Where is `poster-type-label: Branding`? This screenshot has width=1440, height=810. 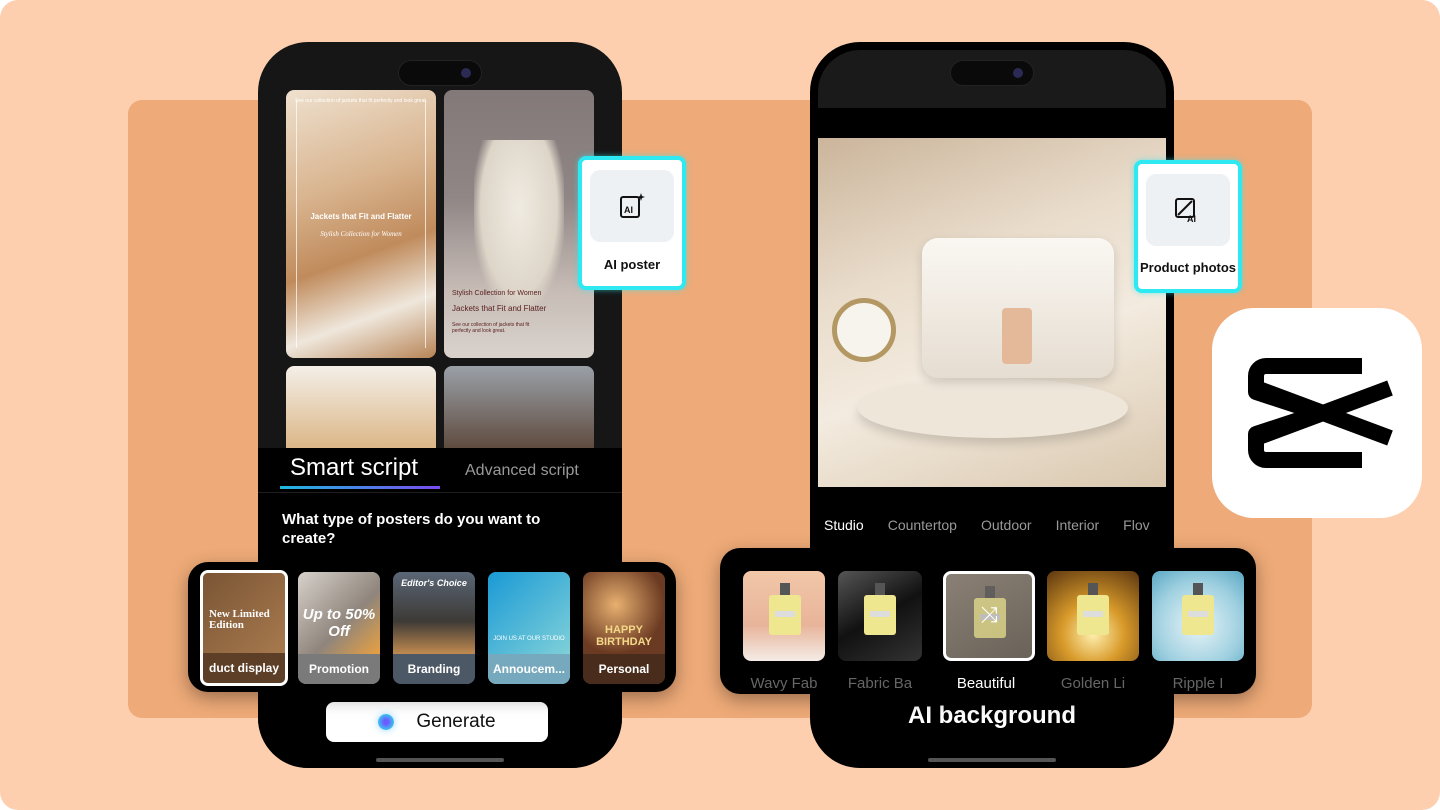
poster-type-label: Branding is located at coordinates (434, 669).